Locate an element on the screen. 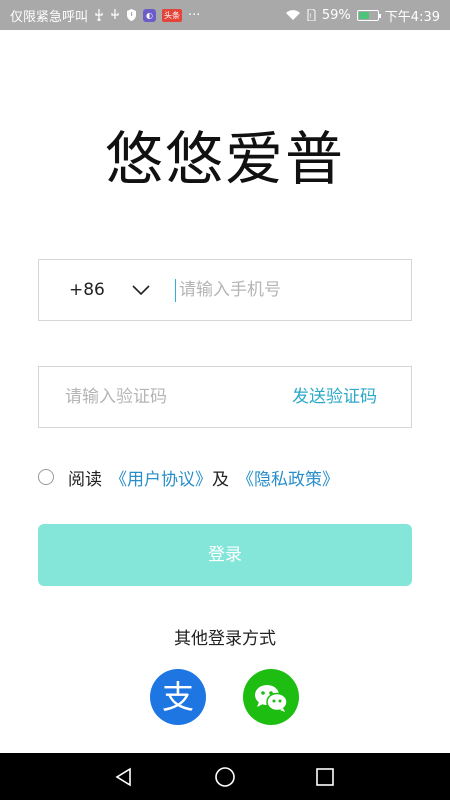 The height and width of the screenshot is (800, 450). battery-level is located at coordinates (364, 15).